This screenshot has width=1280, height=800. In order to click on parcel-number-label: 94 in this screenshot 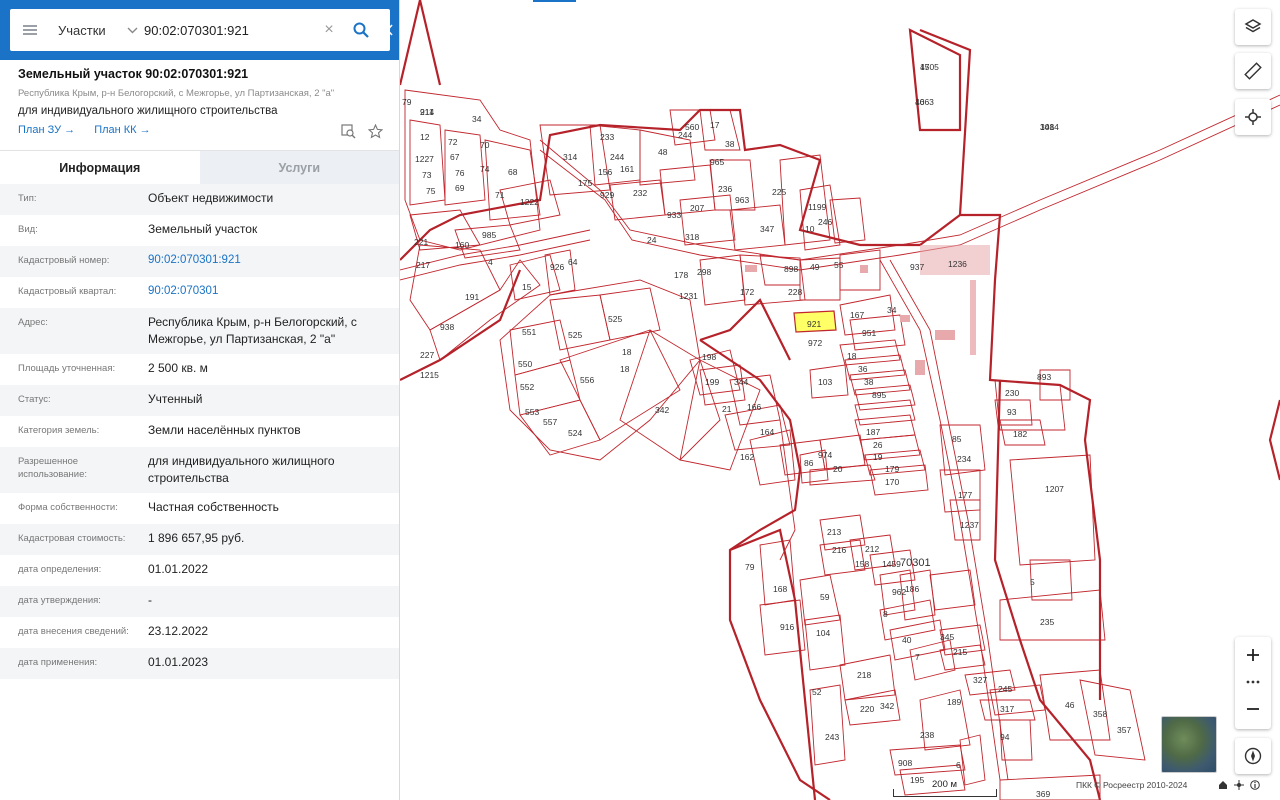, I will do `click(1005, 737)`.